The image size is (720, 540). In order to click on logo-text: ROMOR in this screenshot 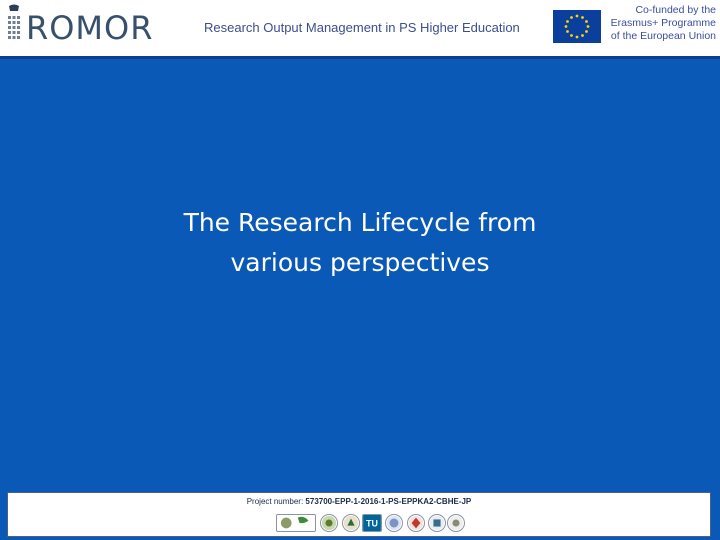, I will do `click(90, 28)`.